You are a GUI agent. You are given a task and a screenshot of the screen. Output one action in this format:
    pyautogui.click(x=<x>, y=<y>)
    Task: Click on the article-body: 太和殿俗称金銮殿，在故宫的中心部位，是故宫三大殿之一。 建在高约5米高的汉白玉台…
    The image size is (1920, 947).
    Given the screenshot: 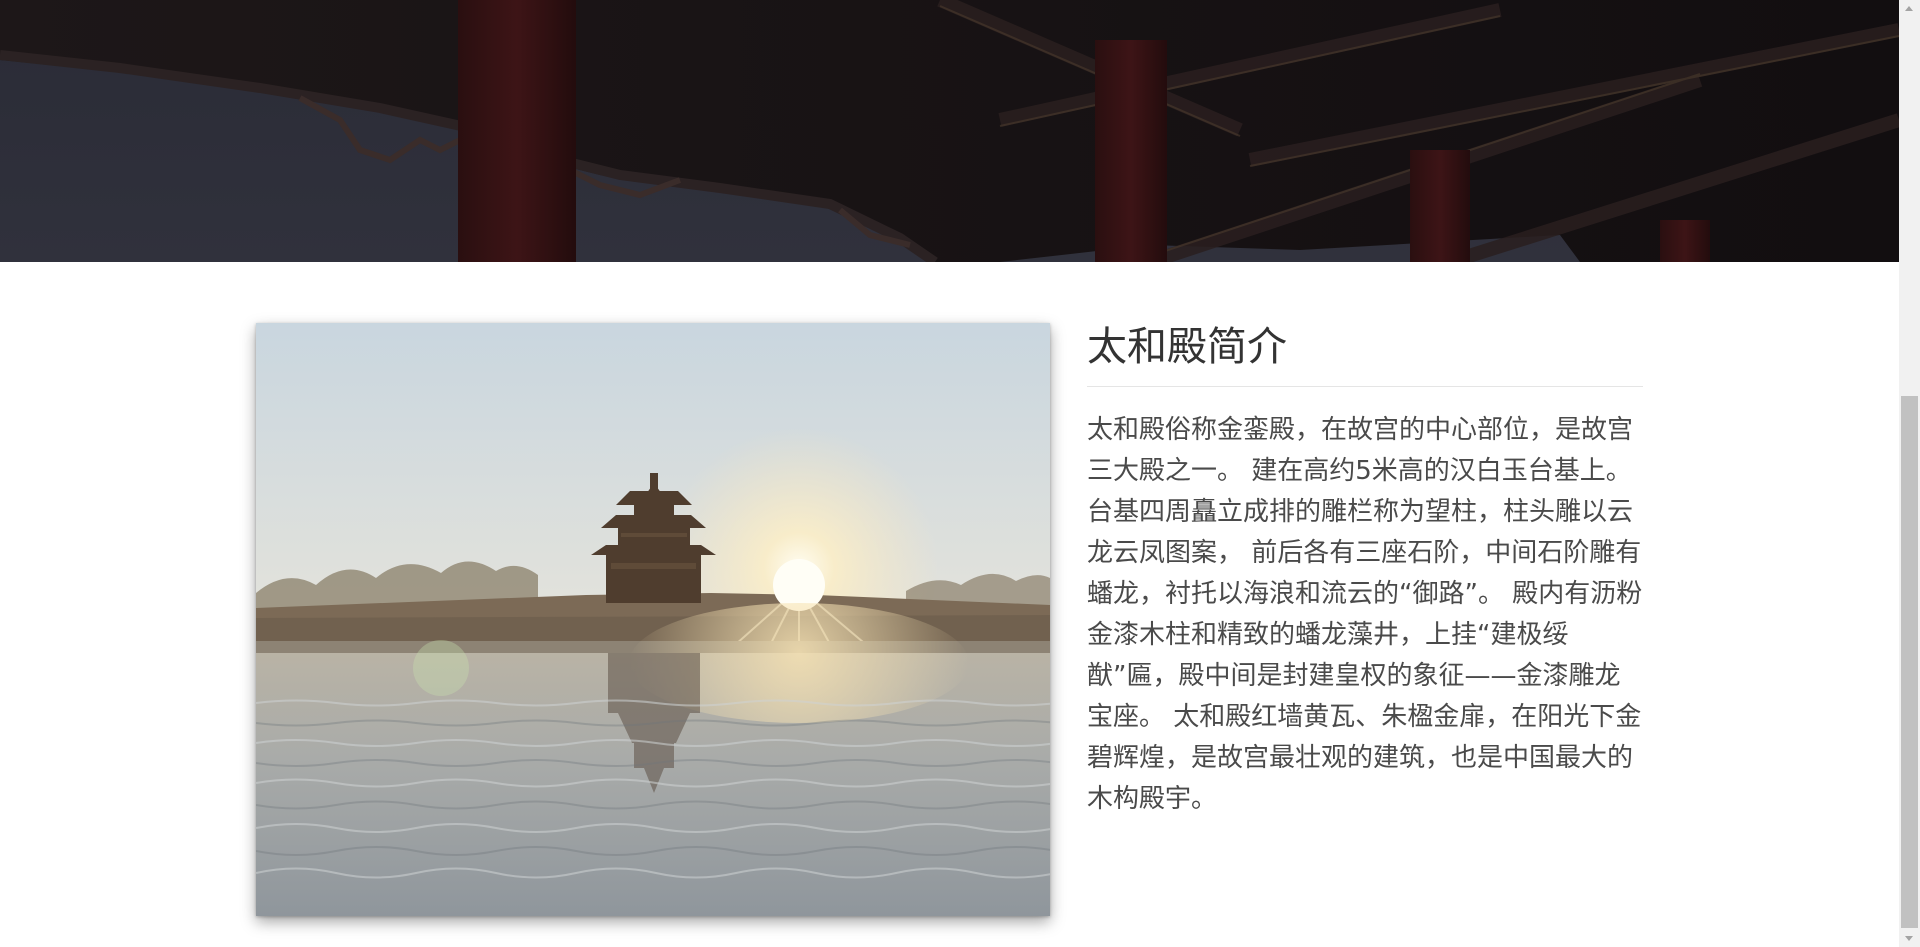 What is the action you would take?
    pyautogui.click(x=1365, y=614)
    